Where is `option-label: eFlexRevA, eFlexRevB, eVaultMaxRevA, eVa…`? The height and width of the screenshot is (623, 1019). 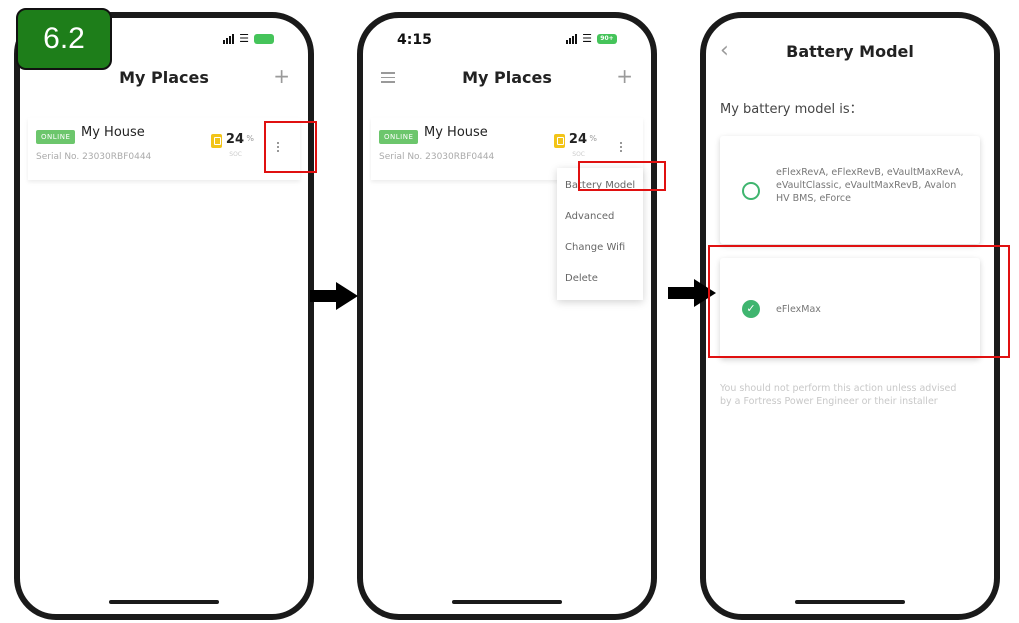 option-label: eFlexRevA, eFlexRevB, eVaultMaxRevA, eVa… is located at coordinates (870, 185).